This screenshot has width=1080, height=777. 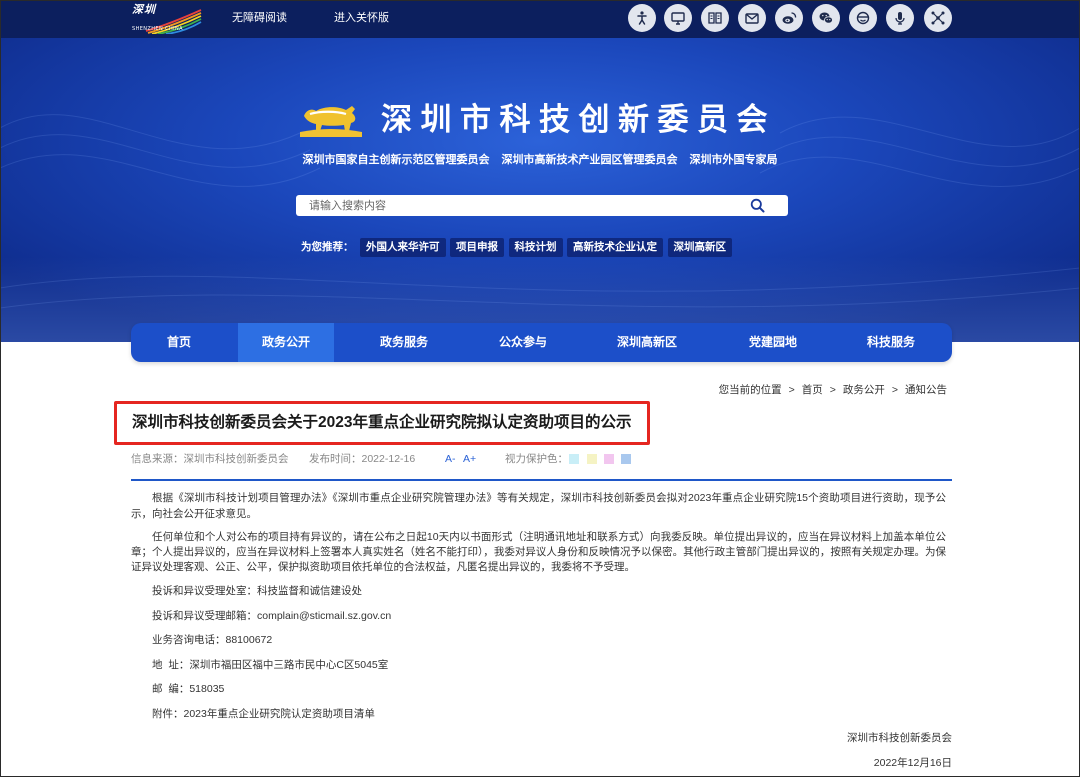 I want to click on search-bar, so click(x=542, y=205).